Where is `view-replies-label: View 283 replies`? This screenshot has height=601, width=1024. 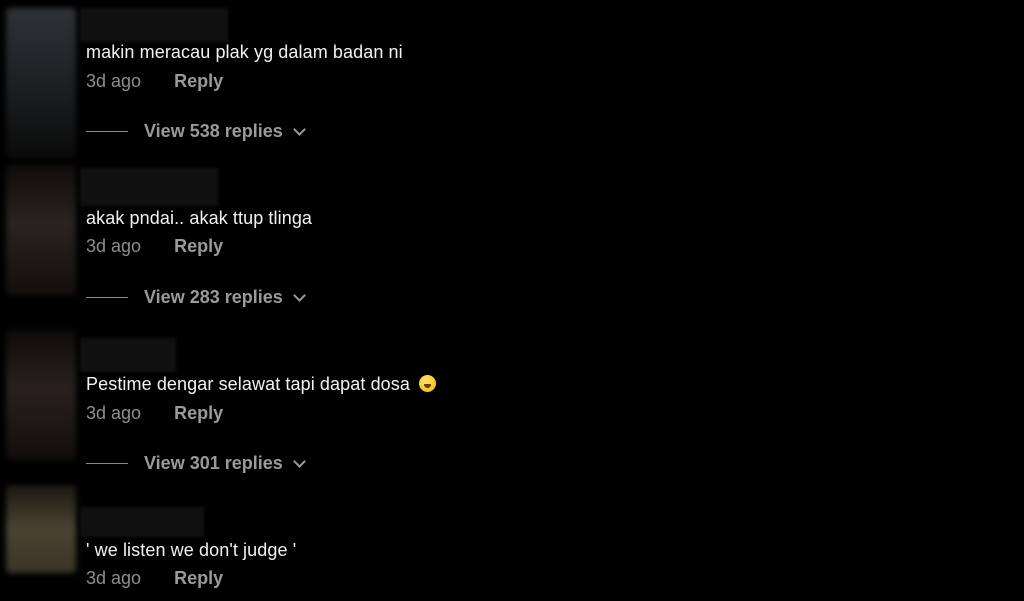 view-replies-label: View 283 replies is located at coordinates (213, 297).